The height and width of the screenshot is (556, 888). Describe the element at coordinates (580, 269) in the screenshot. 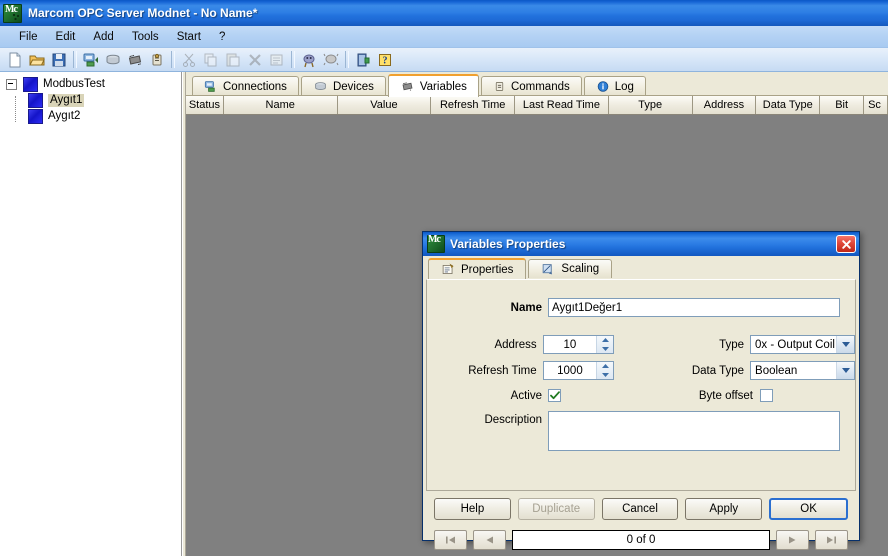

I see `dialog-tab-label: Scaling` at that location.